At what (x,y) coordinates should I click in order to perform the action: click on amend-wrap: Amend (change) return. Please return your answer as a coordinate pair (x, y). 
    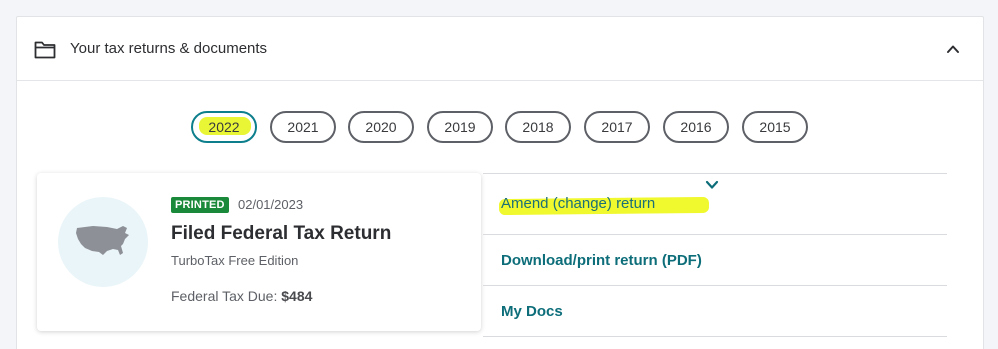
    Looking at the image, I should click on (604, 206).